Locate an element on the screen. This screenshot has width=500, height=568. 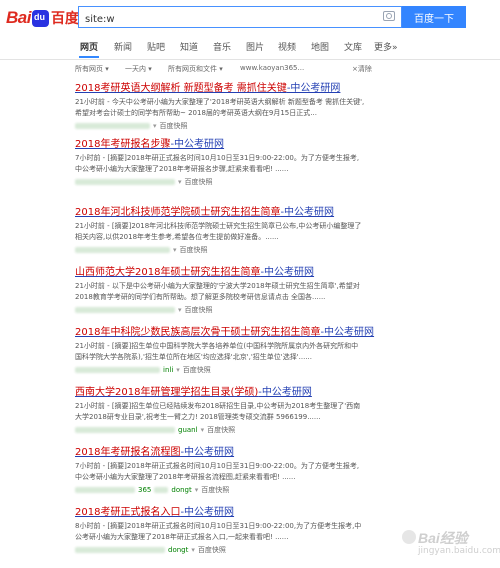
result-url: inli ▾ 百度快照 is located at coordinates (225, 370).